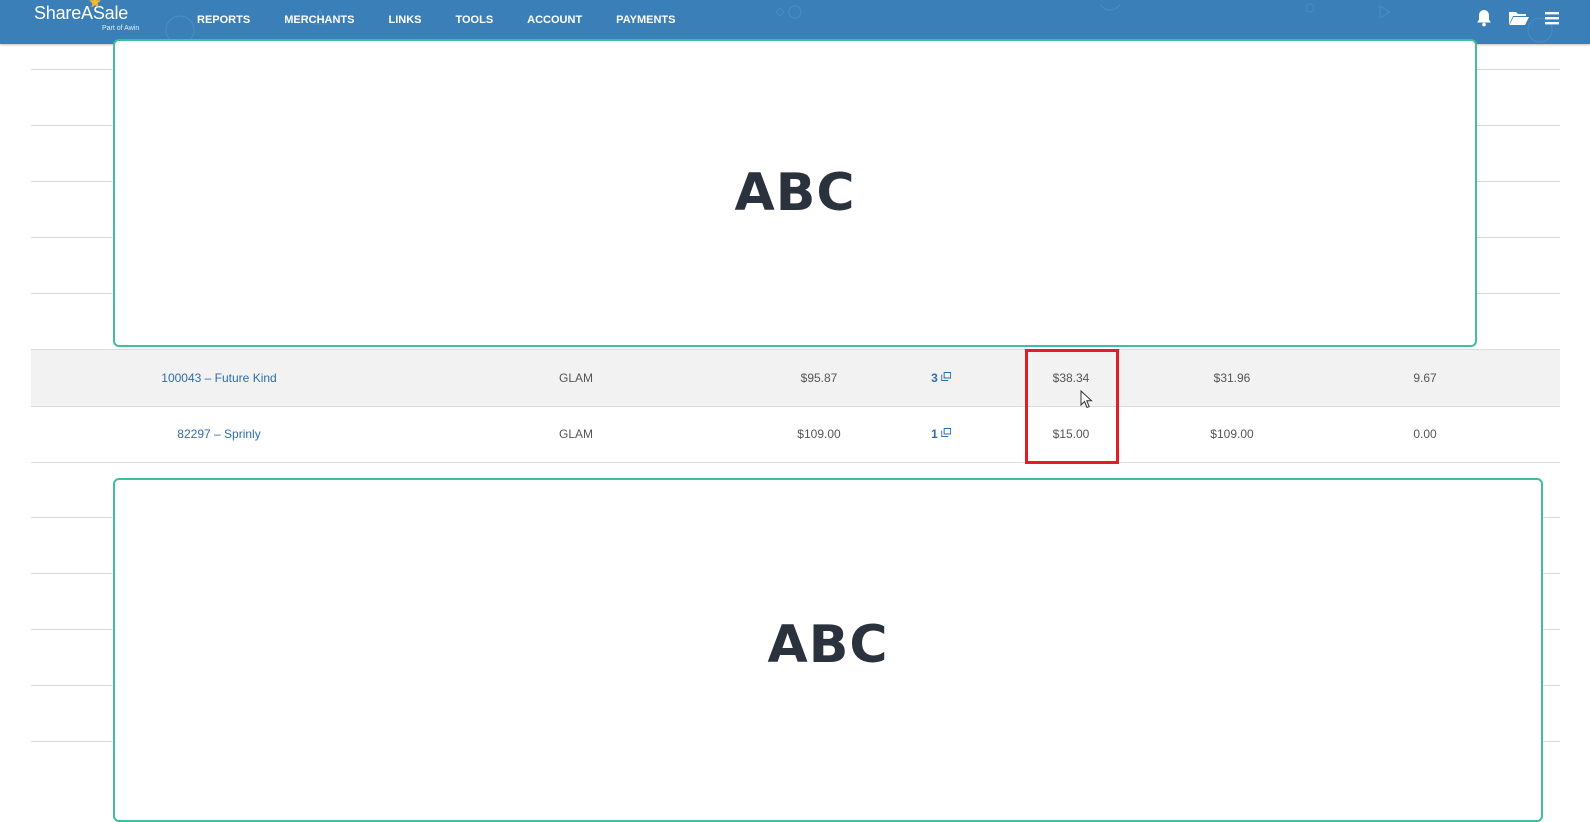 The image size is (1590, 822). What do you see at coordinates (819, 378) in the screenshot?
I see `sales-cell: $95.87` at bounding box center [819, 378].